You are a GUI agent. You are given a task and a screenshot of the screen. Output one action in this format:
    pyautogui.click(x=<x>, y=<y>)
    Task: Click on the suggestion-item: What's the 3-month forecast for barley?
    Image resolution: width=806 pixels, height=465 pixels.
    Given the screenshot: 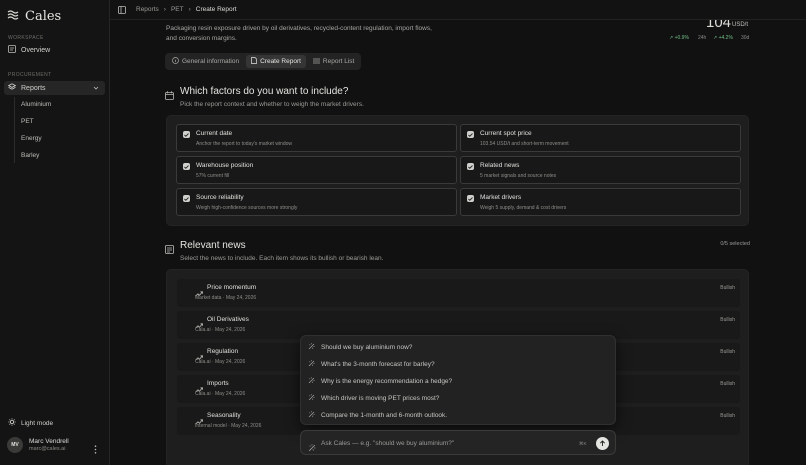 What is the action you would take?
    pyautogui.click(x=371, y=364)
    